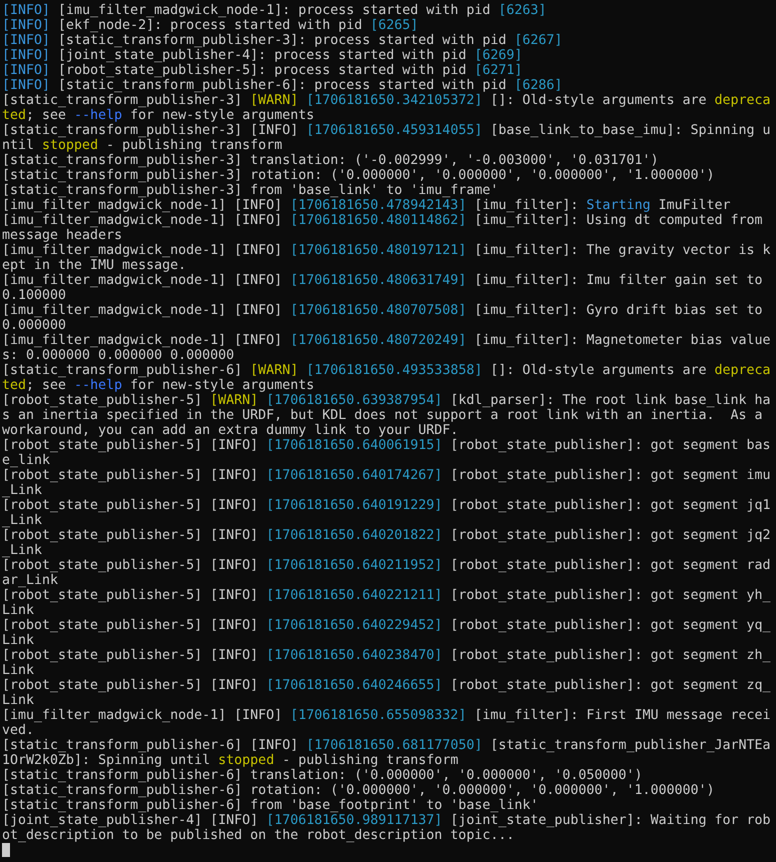  I want to click on log-line: [INFO] [robot_state_publisher-5]: process started with pid [6271], so click(263, 70).